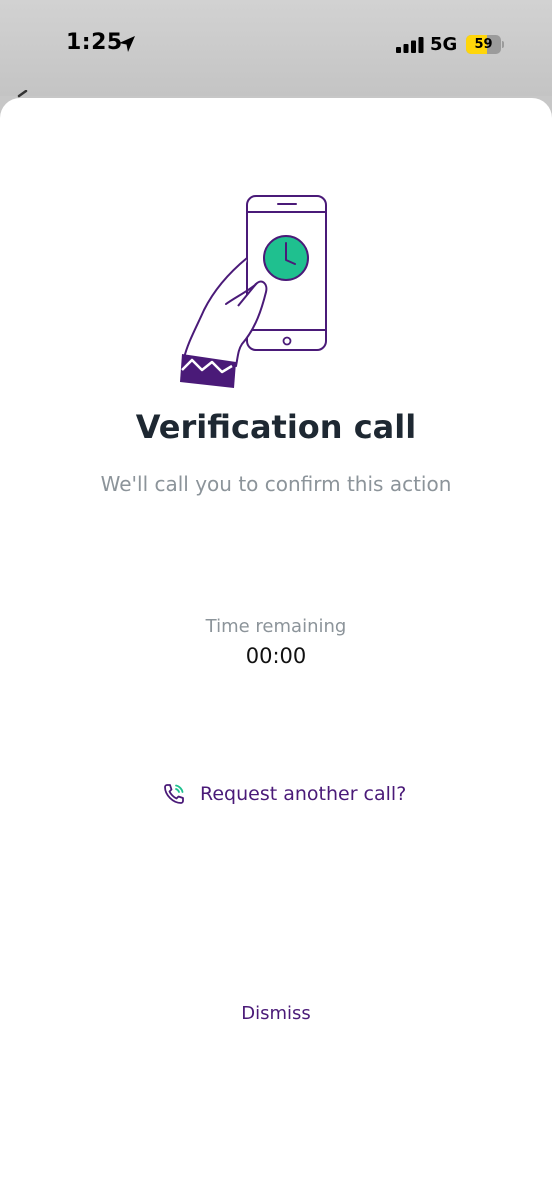  Describe the element at coordinates (503, 44) in the screenshot. I see `battery-cap` at that location.